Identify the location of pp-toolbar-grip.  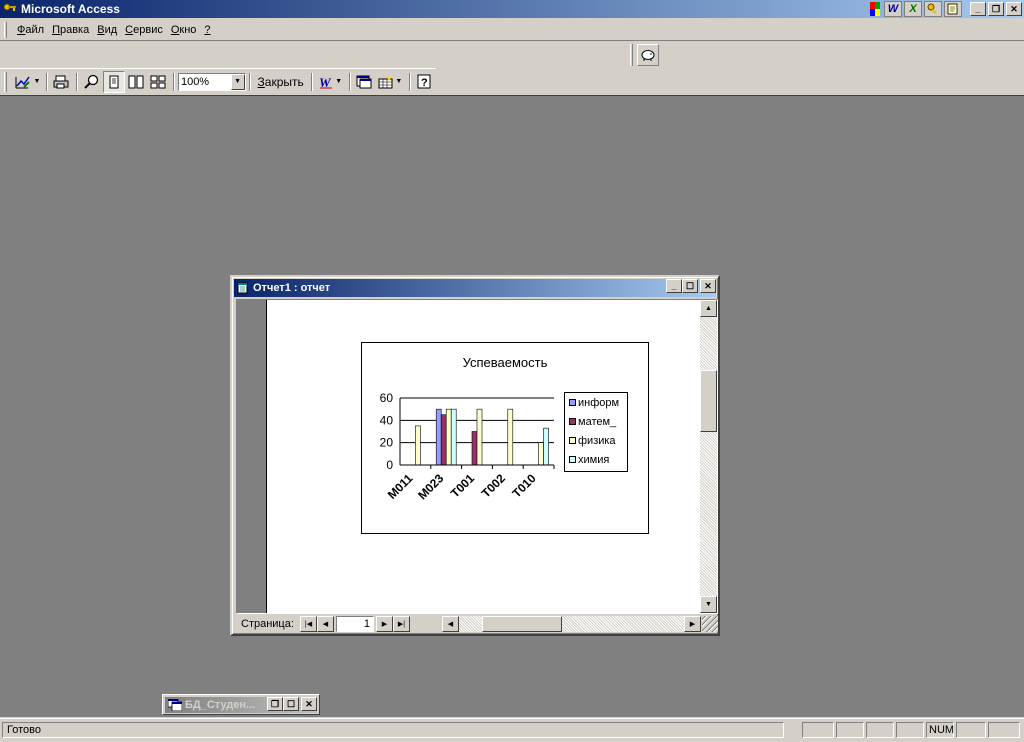
(5, 81).